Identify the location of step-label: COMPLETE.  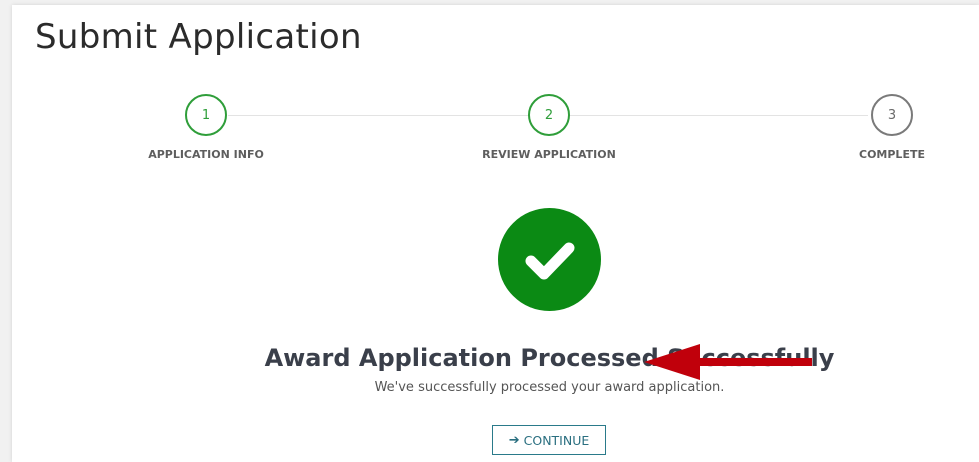
(892, 154).